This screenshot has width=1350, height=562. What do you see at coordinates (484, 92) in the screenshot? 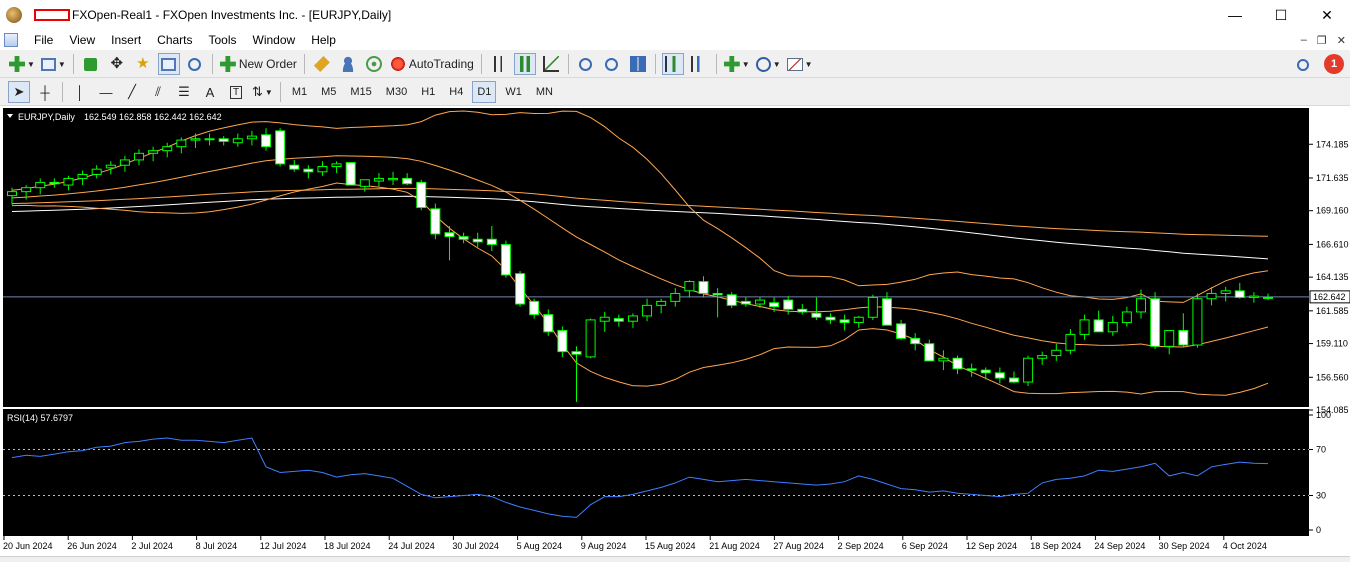
I see `timeframe-d1: D1` at bounding box center [484, 92].